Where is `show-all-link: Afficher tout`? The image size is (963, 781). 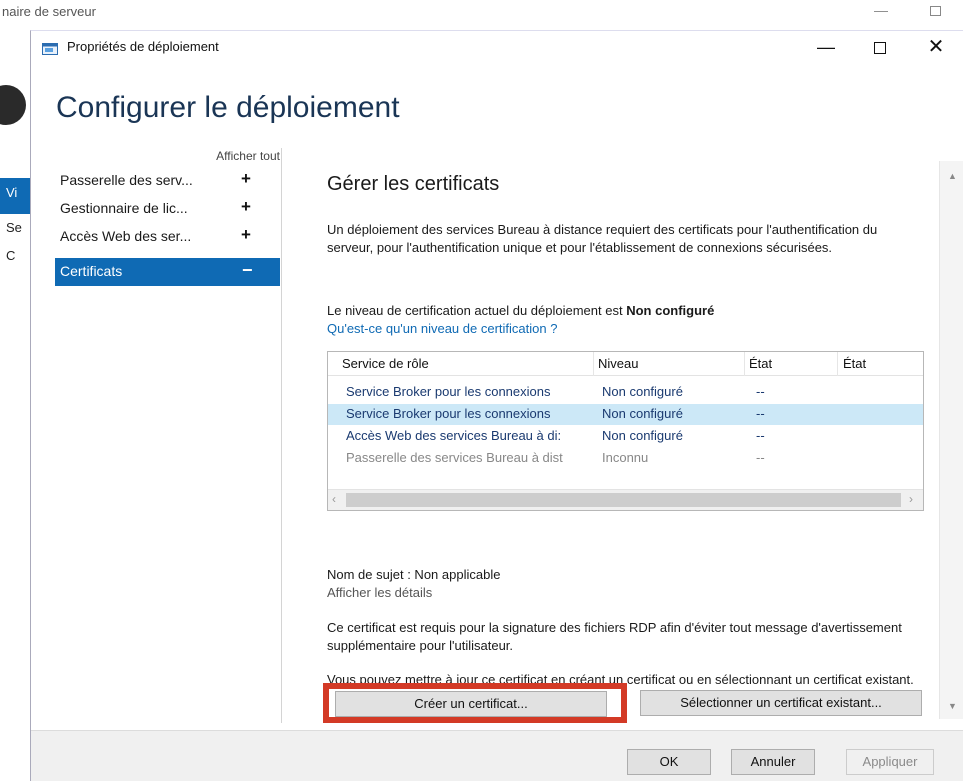 show-all-link: Afficher tout is located at coordinates (248, 156).